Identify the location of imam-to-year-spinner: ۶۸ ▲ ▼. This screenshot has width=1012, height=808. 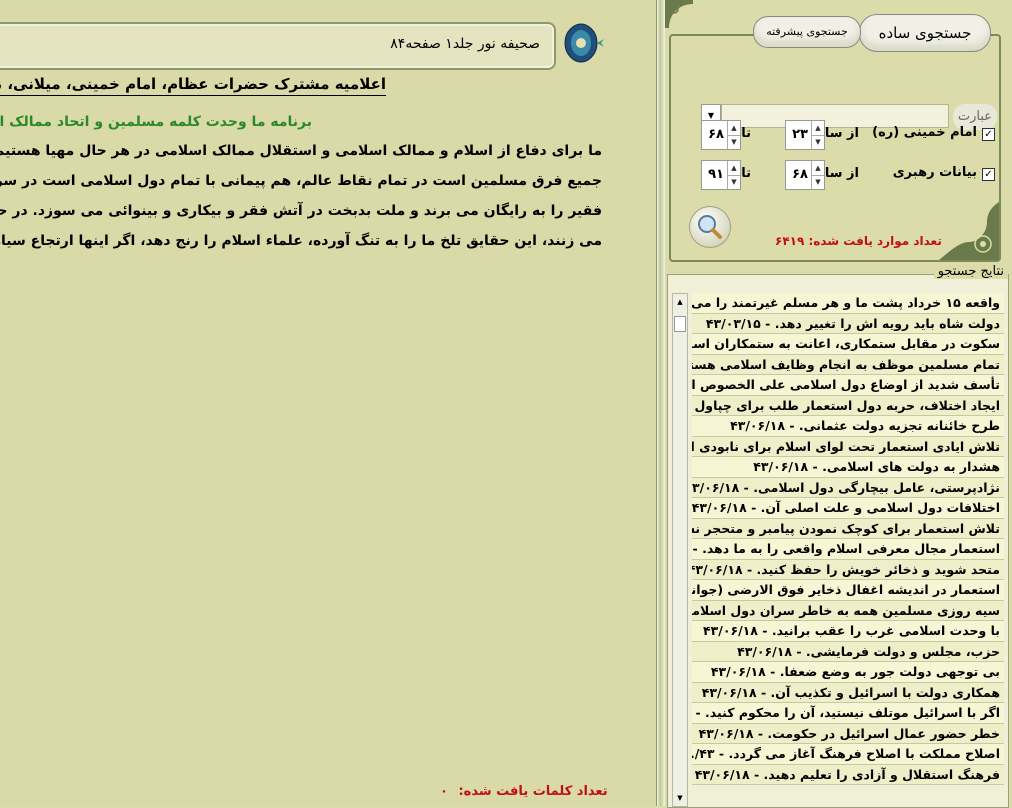
(721, 135).